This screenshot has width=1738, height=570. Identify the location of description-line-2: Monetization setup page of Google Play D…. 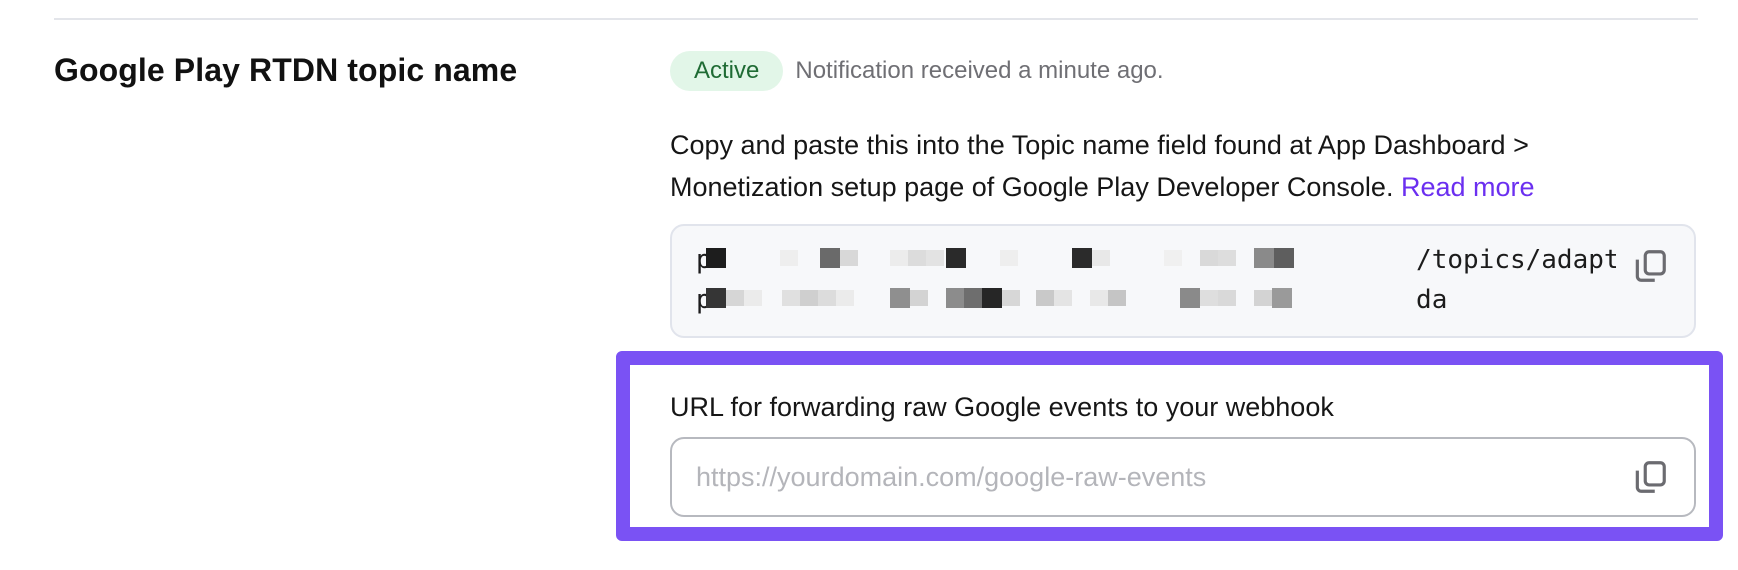
(1170, 187).